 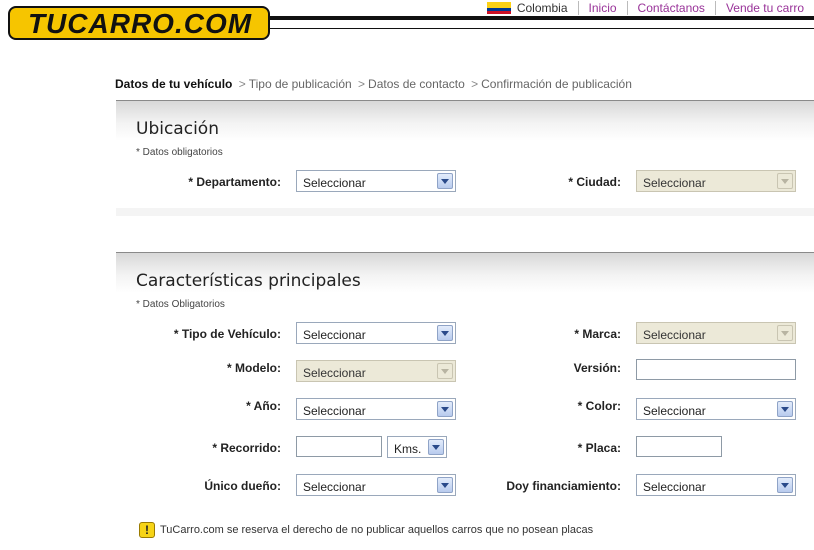 I want to click on warning-icon: !, so click(x=147, y=530).